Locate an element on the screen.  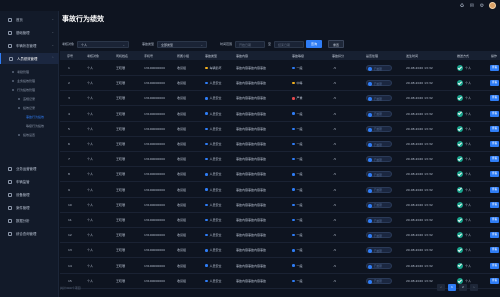
toggle-knob-icon is located at coordinates (370, 69).